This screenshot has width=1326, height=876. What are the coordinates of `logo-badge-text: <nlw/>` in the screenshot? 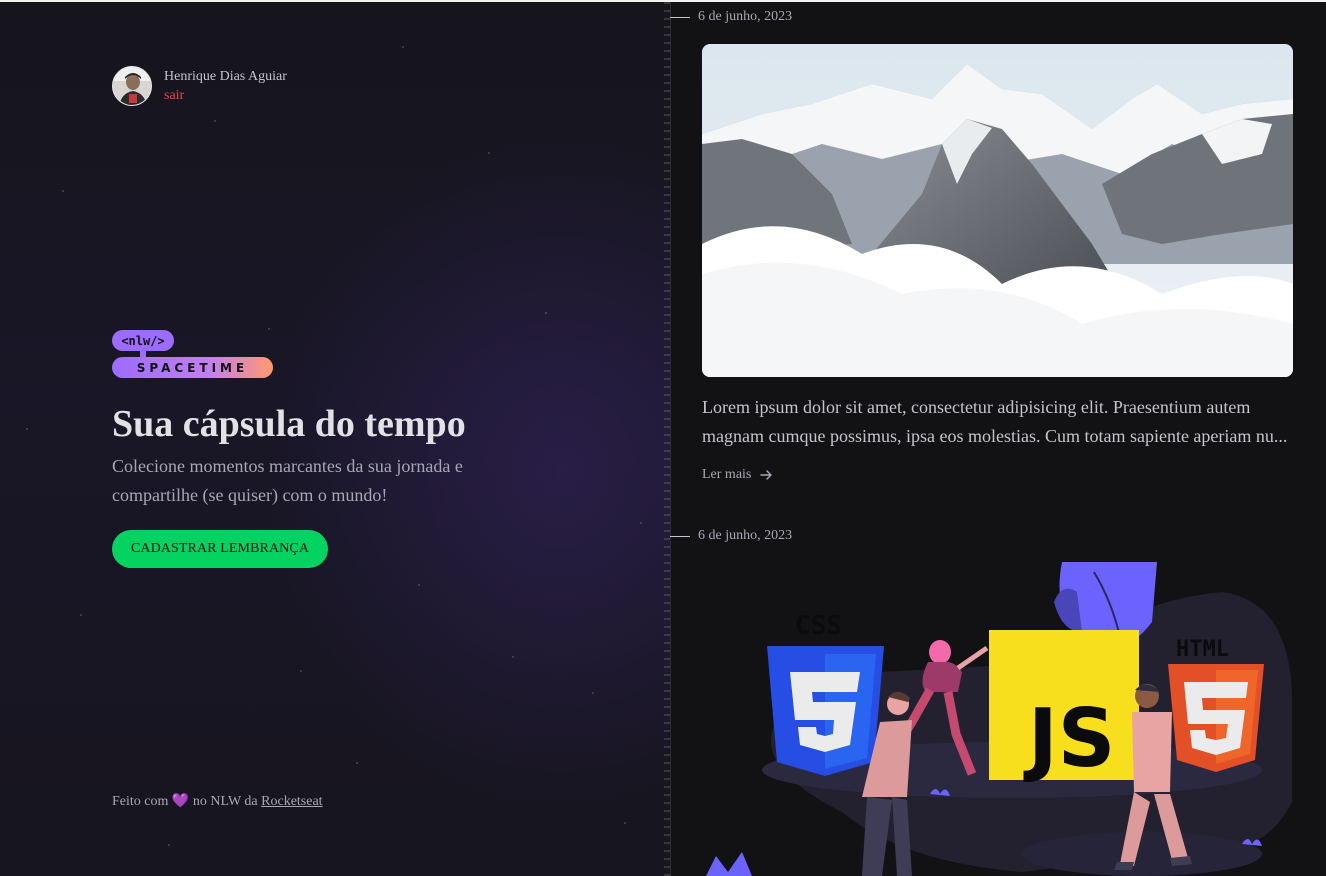 It's located at (142, 341).